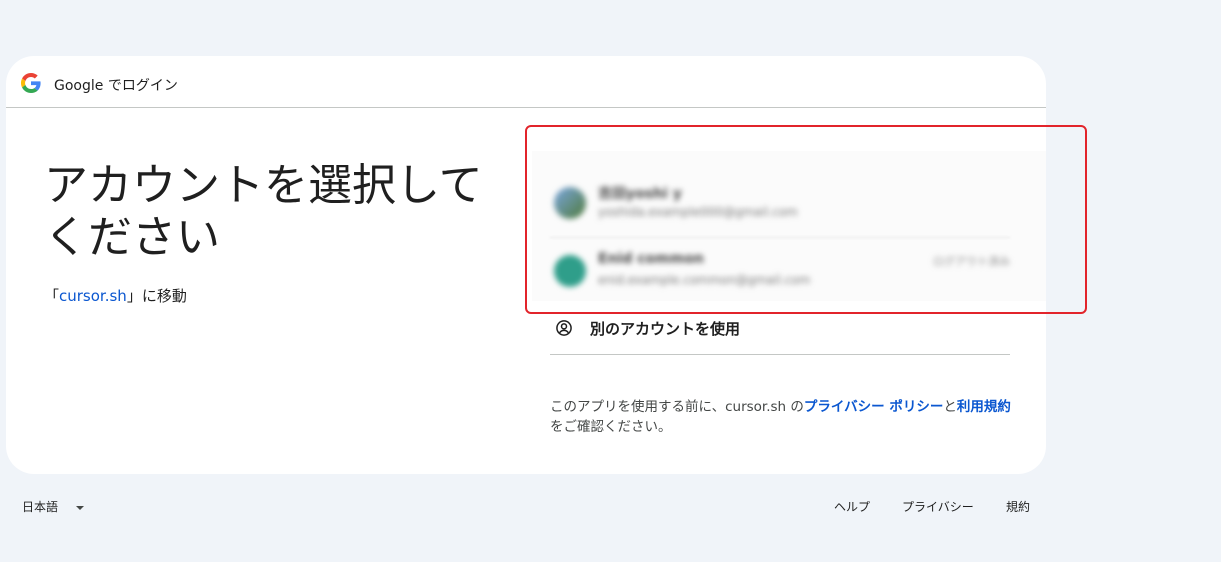 The image size is (1221, 562). What do you see at coordinates (780, 333) in the screenshot?
I see `use-another-account-button: 別のアカウントを使用` at bounding box center [780, 333].